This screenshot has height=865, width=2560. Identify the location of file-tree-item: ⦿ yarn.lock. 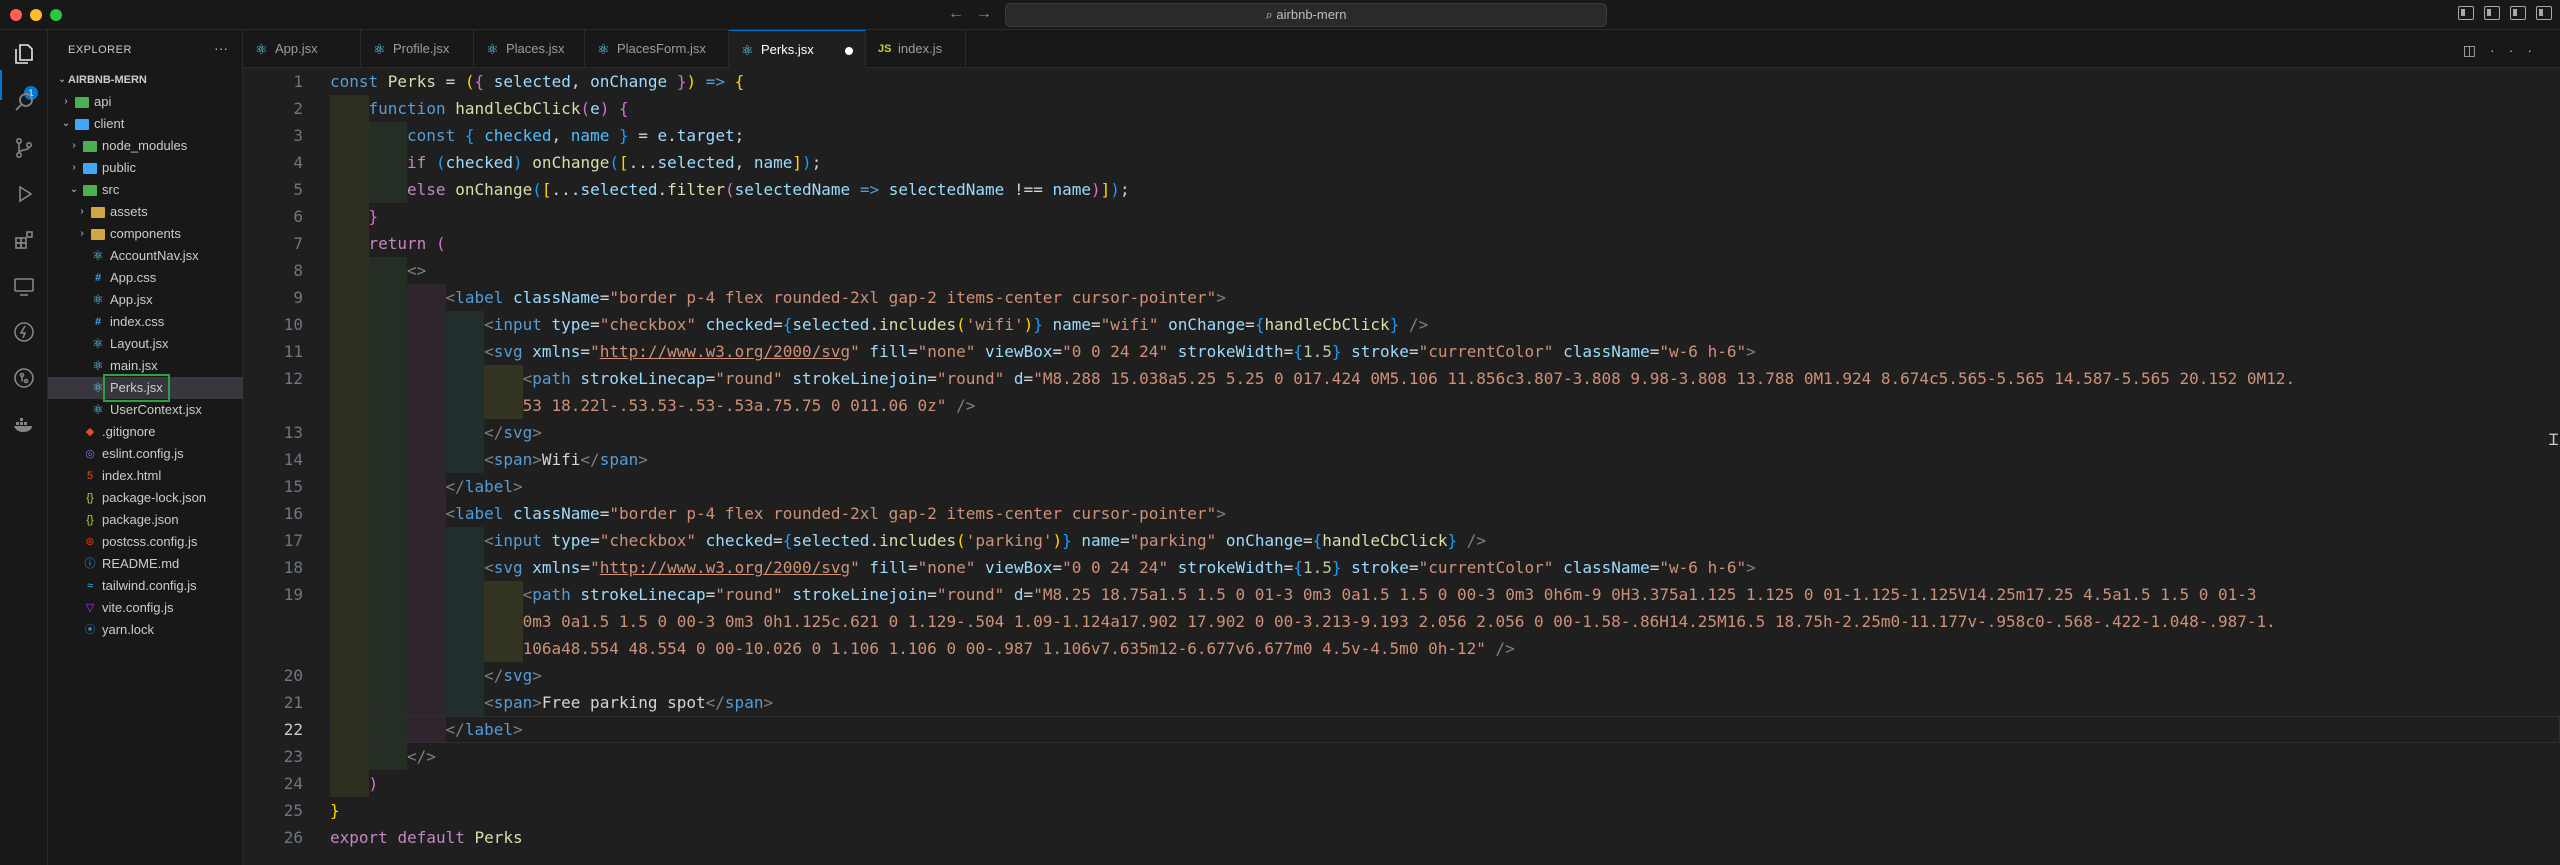
(145, 630).